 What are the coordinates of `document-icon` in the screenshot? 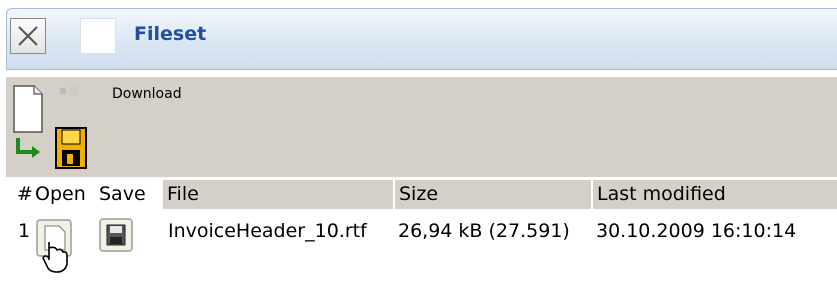 It's located at (28, 109).